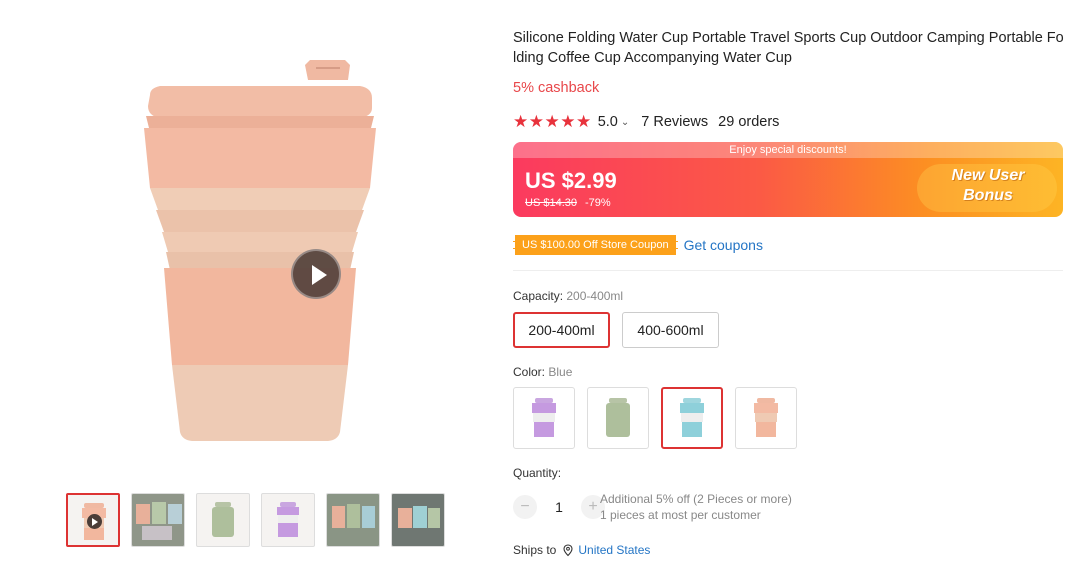 This screenshot has width=1086, height=567. I want to click on location-pin-icon, so click(568, 549).